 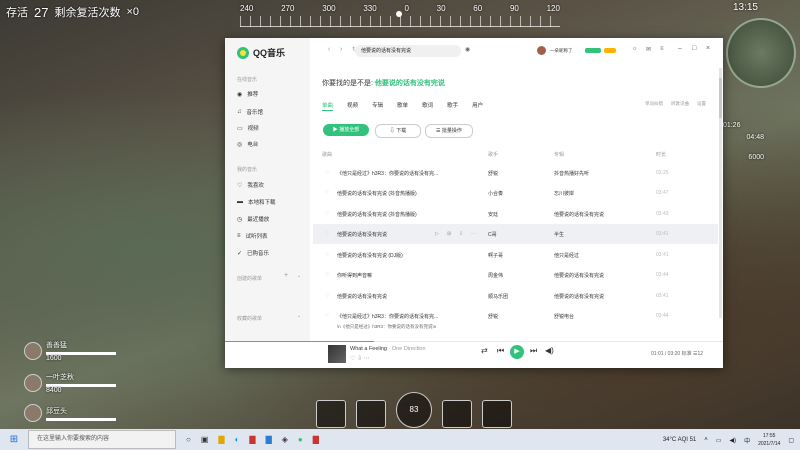 What do you see at coordinates (352, 359) in the screenshot?
I see `like-icon: ♡` at bounding box center [352, 359].